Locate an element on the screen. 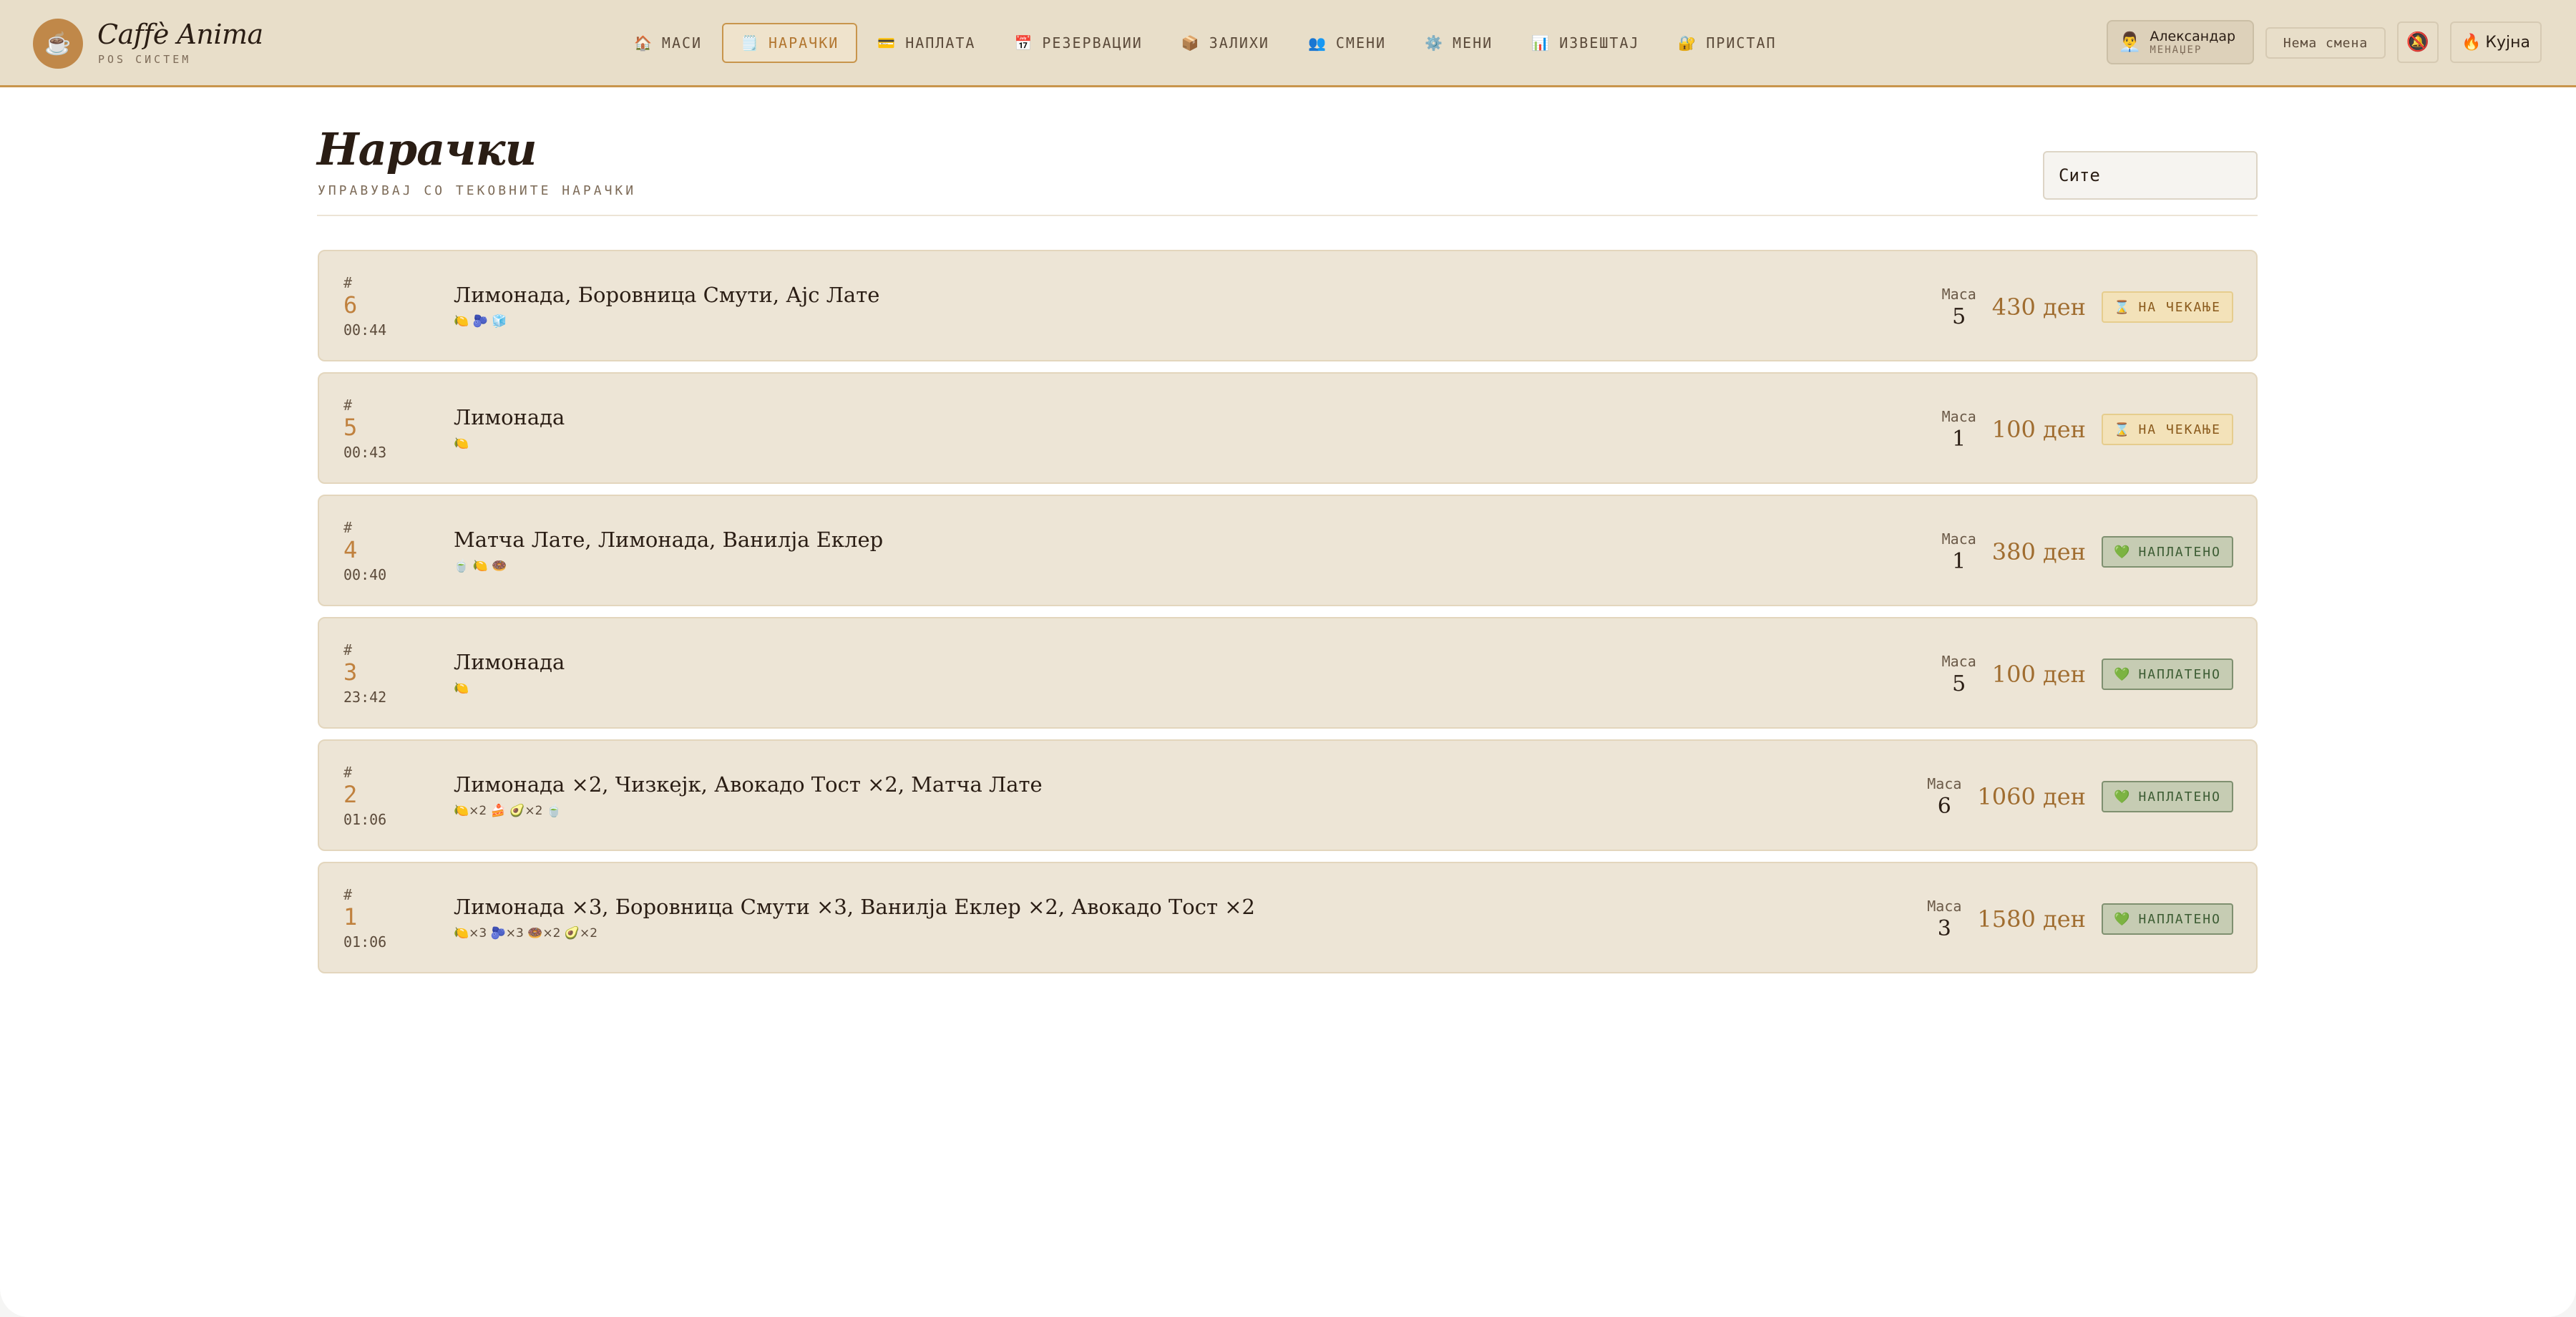 The image size is (2576, 1317). user-role: МЕНАЏЕР is located at coordinates (2176, 50).